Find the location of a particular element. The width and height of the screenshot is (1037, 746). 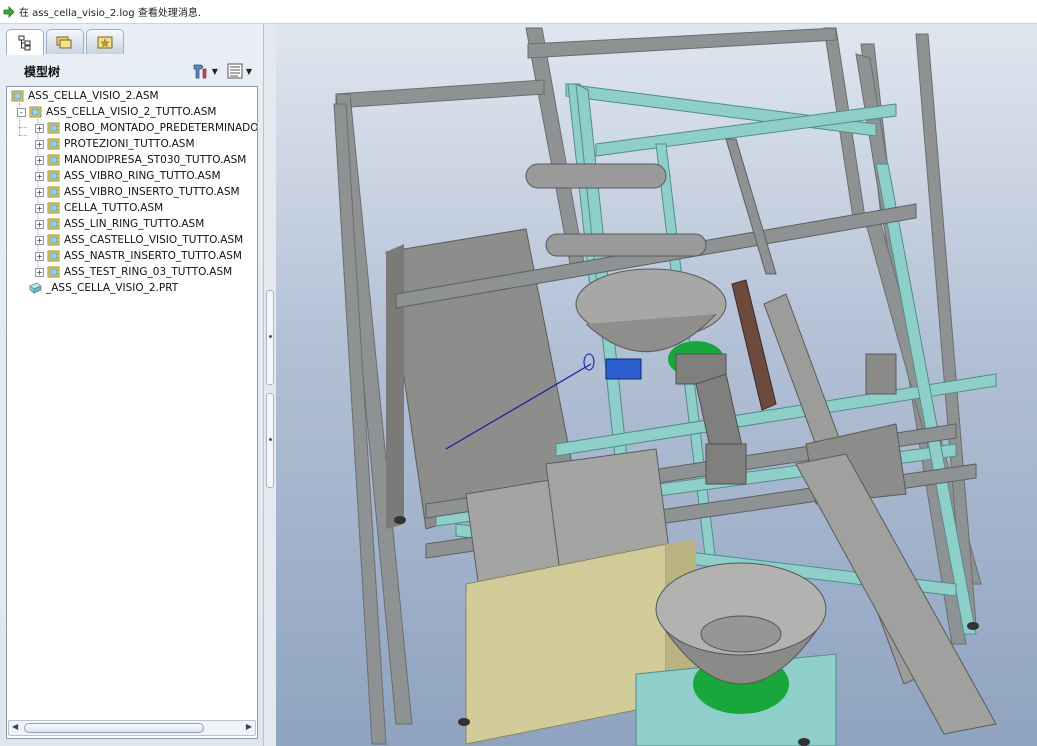

tree-node: + PROTEZIONI_TUTTO.ASM is located at coordinates (115, 144).